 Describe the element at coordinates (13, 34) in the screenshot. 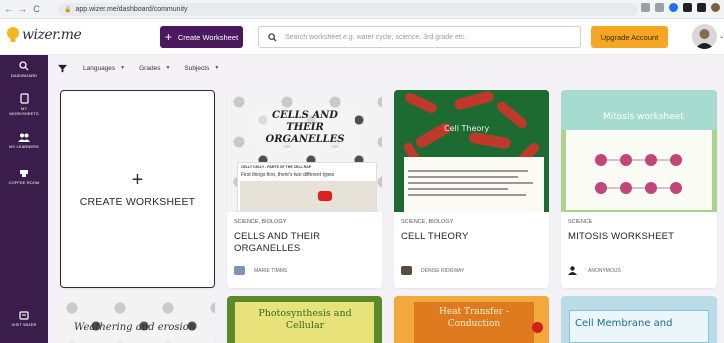

I see `bulb-icon` at that location.